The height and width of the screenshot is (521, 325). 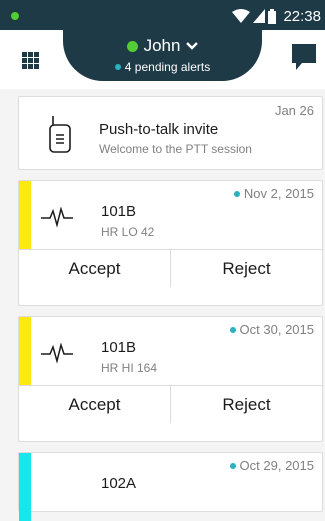 I want to click on presence-dot, so click(x=132, y=46).